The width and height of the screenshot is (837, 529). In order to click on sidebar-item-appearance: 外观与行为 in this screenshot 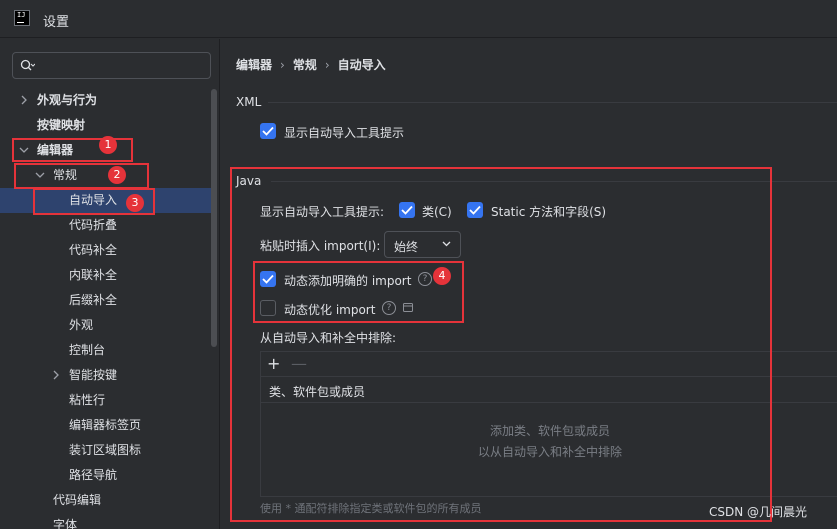, I will do `click(106, 100)`.